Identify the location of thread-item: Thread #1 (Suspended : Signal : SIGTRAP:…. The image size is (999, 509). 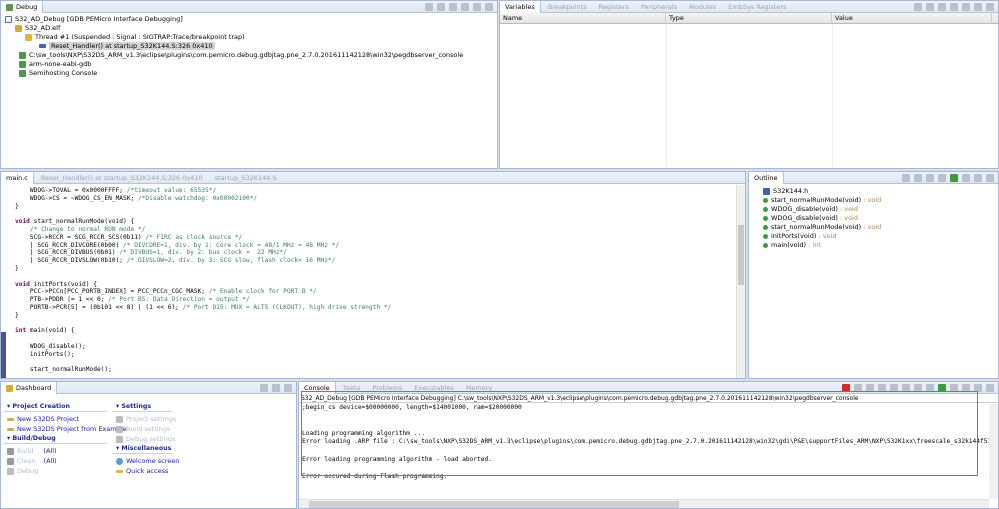
(249, 37).